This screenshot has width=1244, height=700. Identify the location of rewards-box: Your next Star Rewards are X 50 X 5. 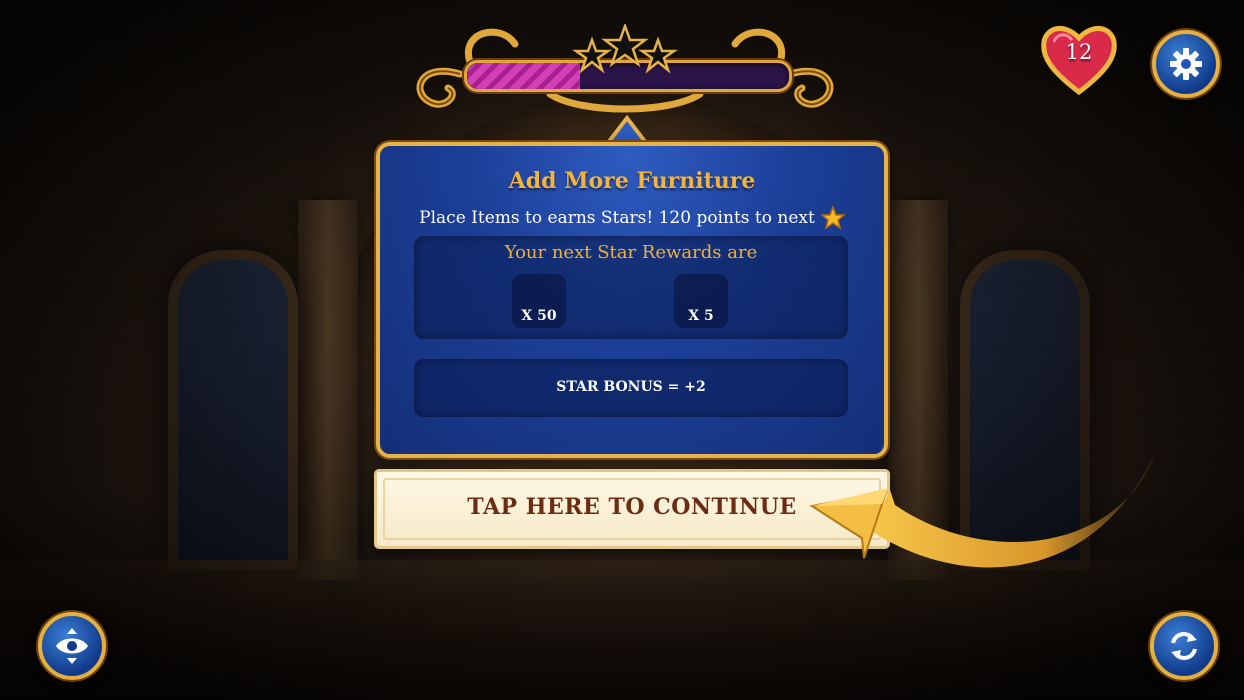
(631, 287).